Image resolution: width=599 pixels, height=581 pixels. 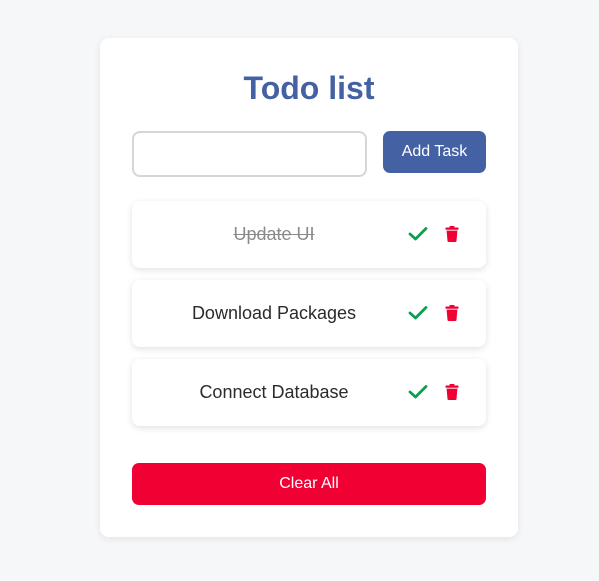 I want to click on page-title: Todo list, so click(x=309, y=88).